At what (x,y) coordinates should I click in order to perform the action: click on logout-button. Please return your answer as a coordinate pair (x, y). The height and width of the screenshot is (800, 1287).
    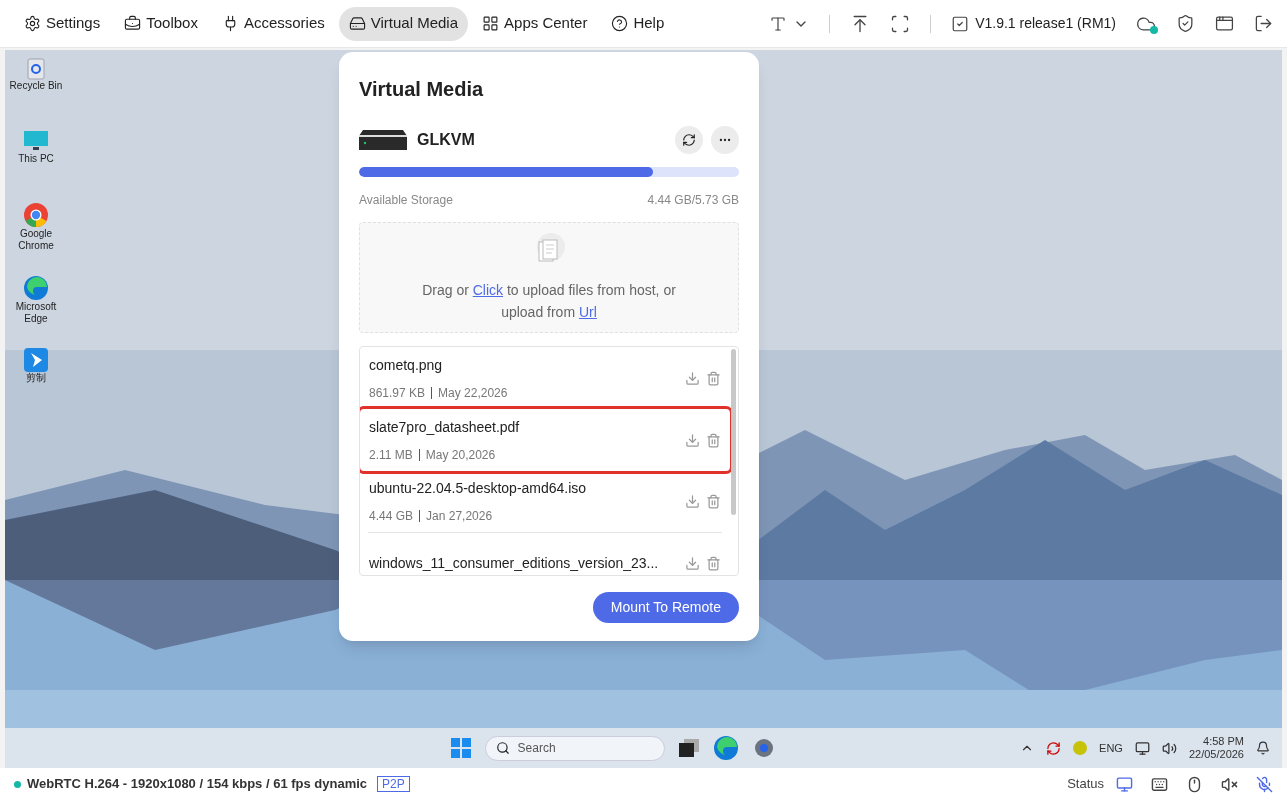
    Looking at the image, I should click on (1263, 23).